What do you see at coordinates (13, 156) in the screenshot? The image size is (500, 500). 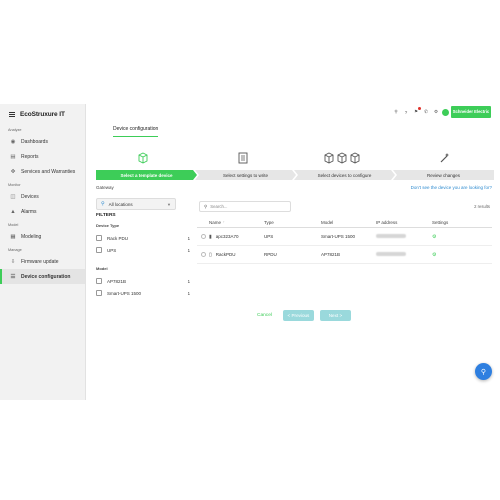 I see `document-icon: ▤` at bounding box center [13, 156].